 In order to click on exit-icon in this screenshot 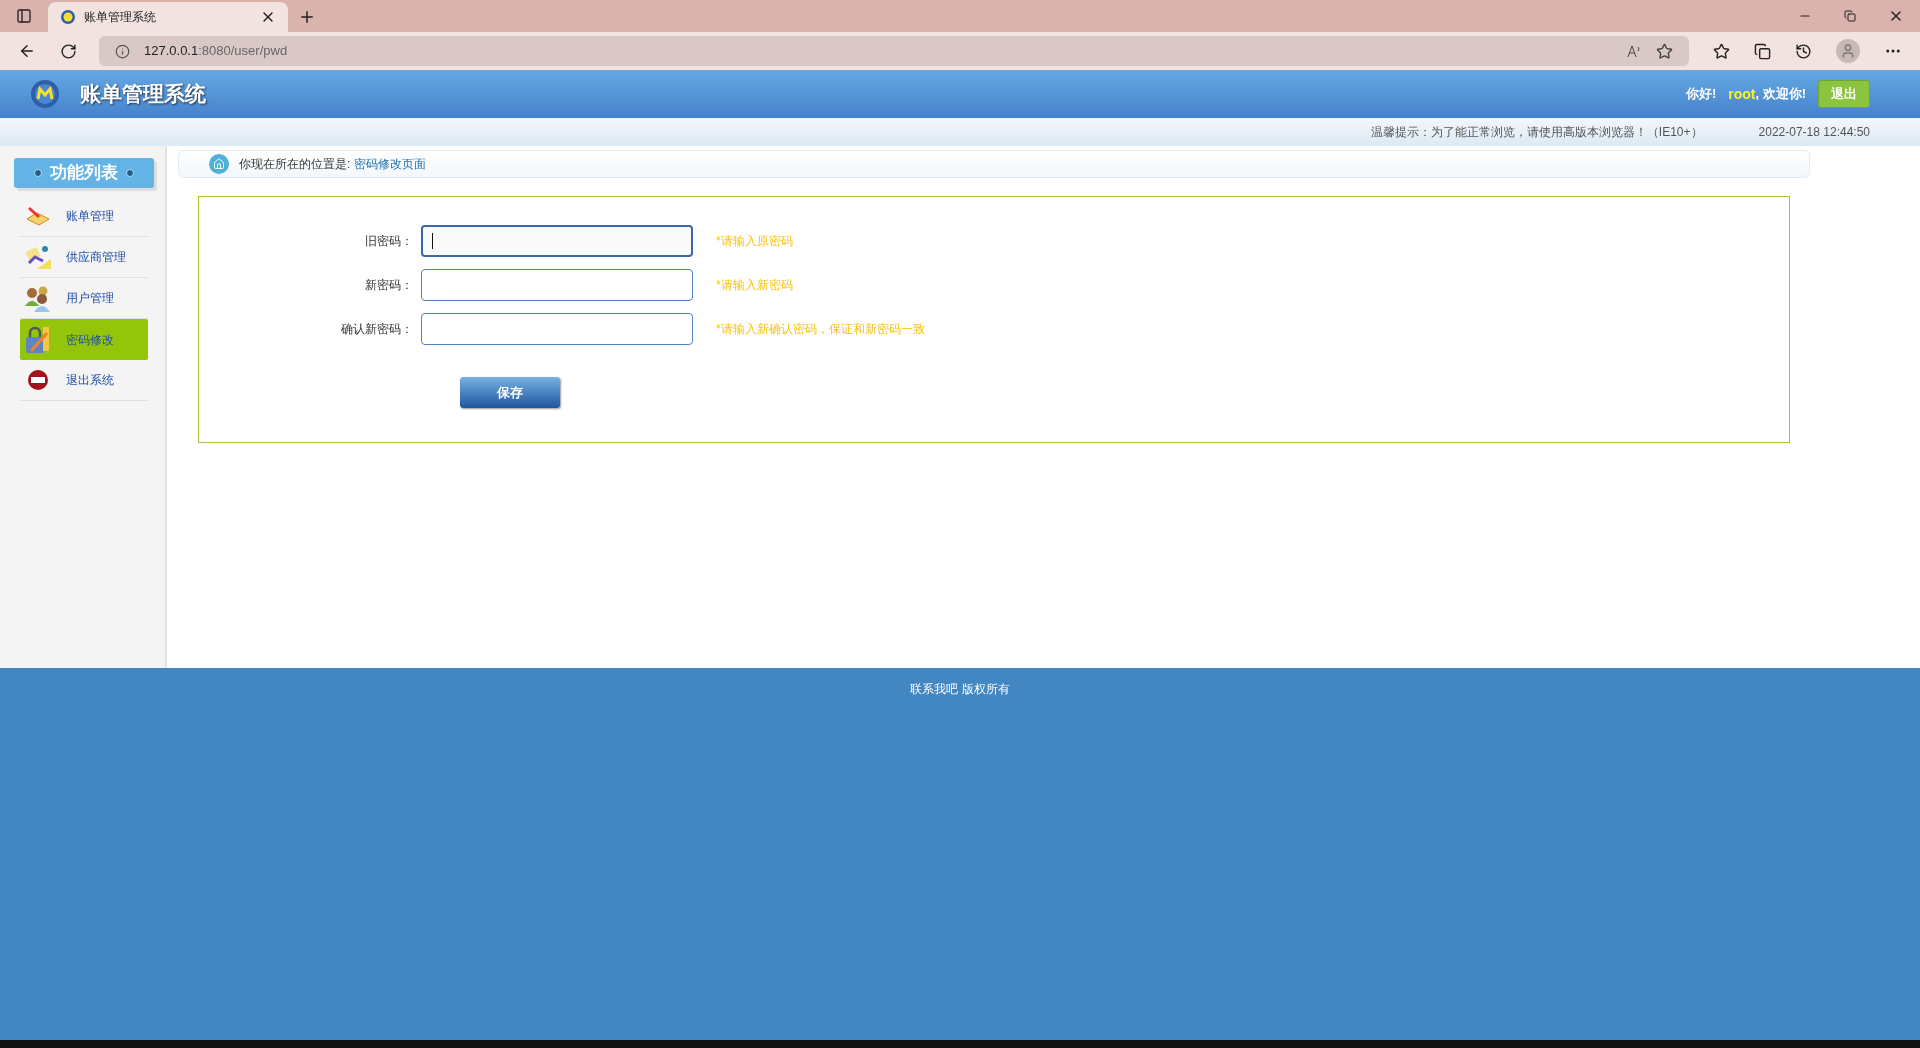, I will do `click(38, 380)`.